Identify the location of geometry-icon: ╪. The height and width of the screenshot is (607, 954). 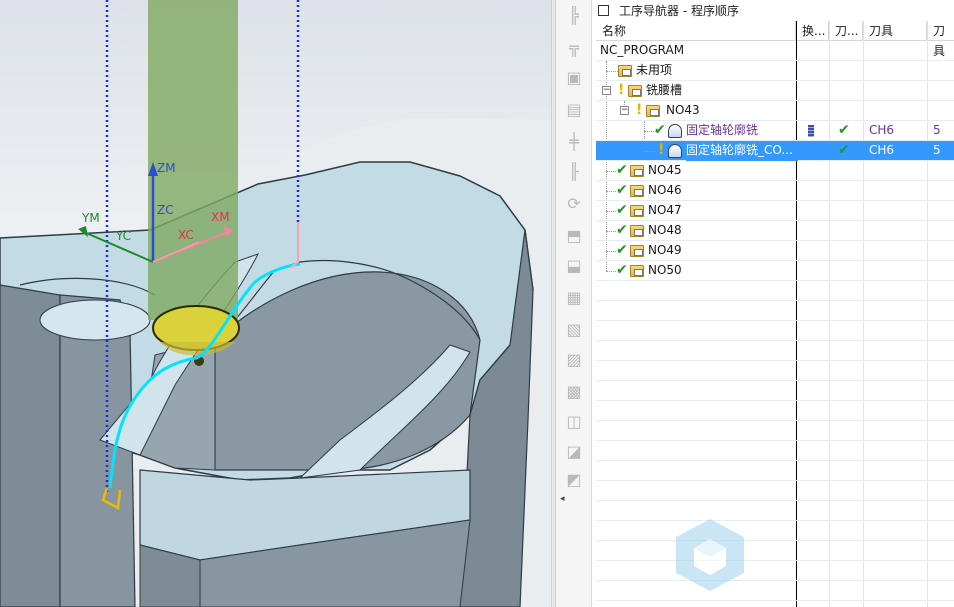
(574, 141).